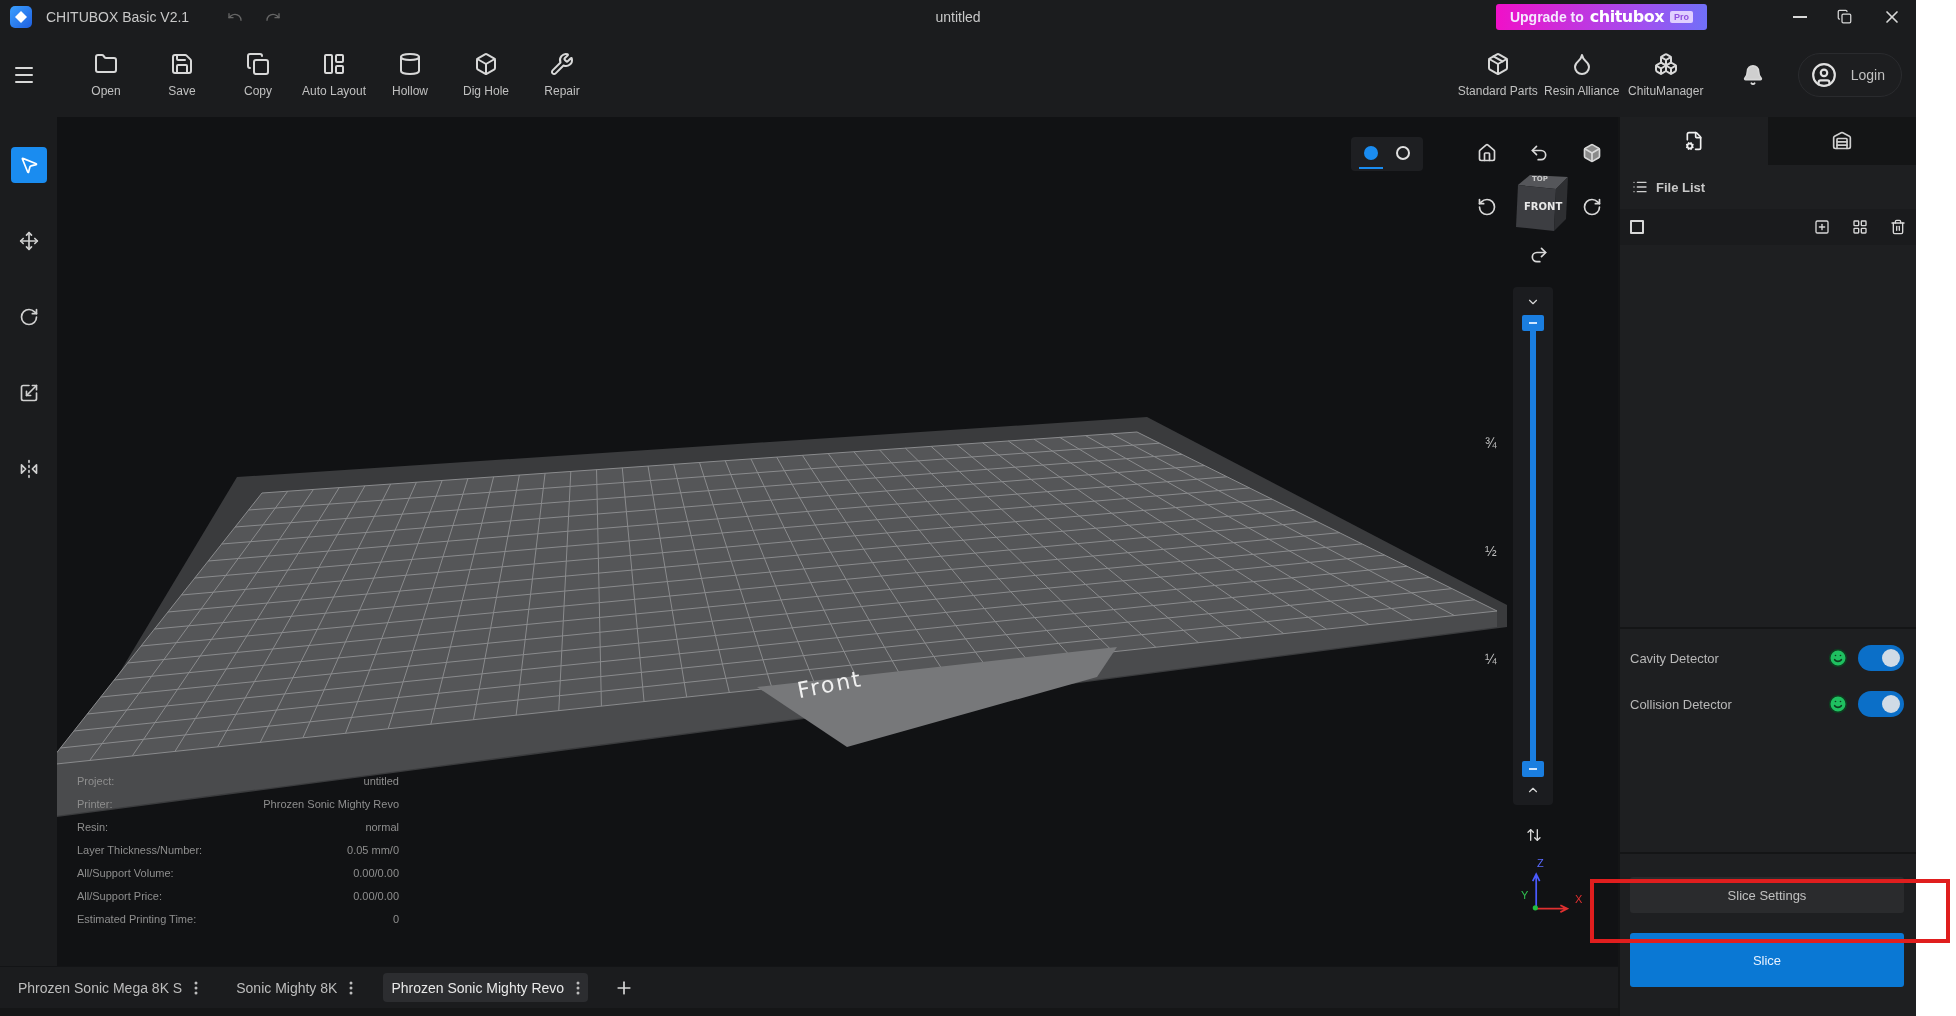  What do you see at coordinates (1533, 546) in the screenshot?
I see `layer-slider` at bounding box center [1533, 546].